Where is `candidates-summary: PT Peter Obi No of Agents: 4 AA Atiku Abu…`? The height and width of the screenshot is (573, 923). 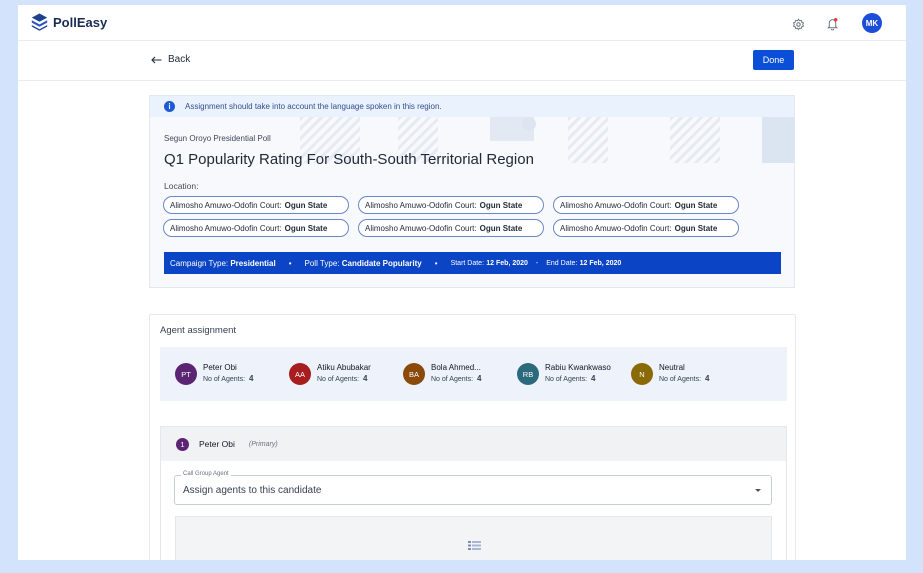
candidates-summary: PT Peter Obi No of Agents: 4 AA Atiku Abu… is located at coordinates (473, 374).